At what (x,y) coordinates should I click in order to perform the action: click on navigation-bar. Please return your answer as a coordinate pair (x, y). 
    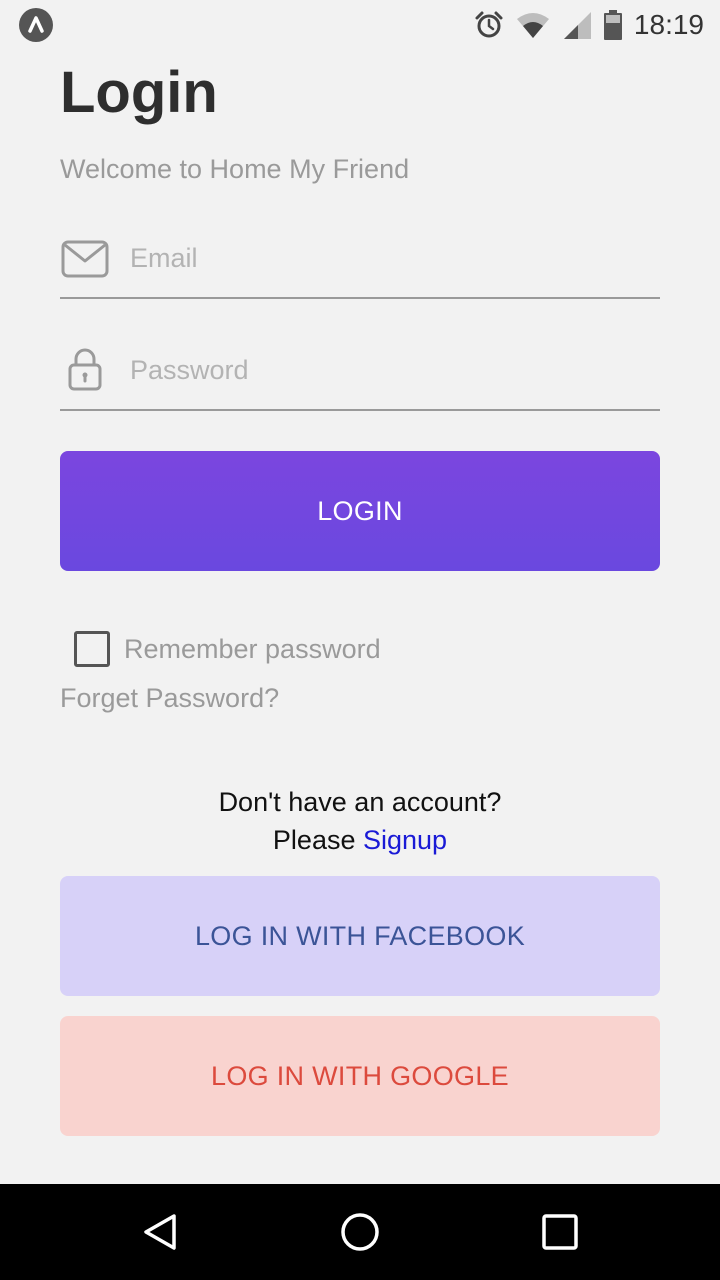
    Looking at the image, I should click on (360, 1232).